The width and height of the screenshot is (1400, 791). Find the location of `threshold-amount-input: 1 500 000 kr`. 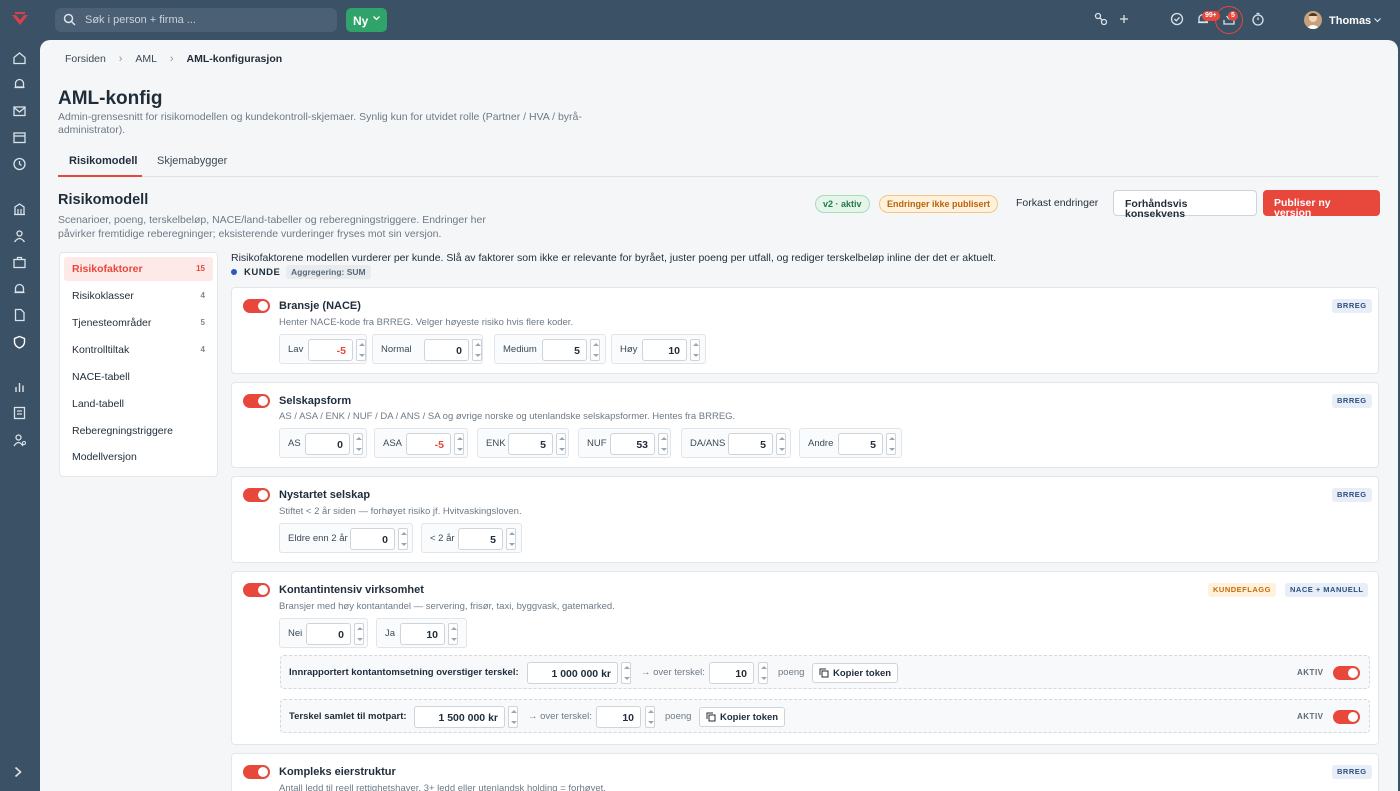

threshold-amount-input: 1 500 000 kr is located at coordinates (459, 717).